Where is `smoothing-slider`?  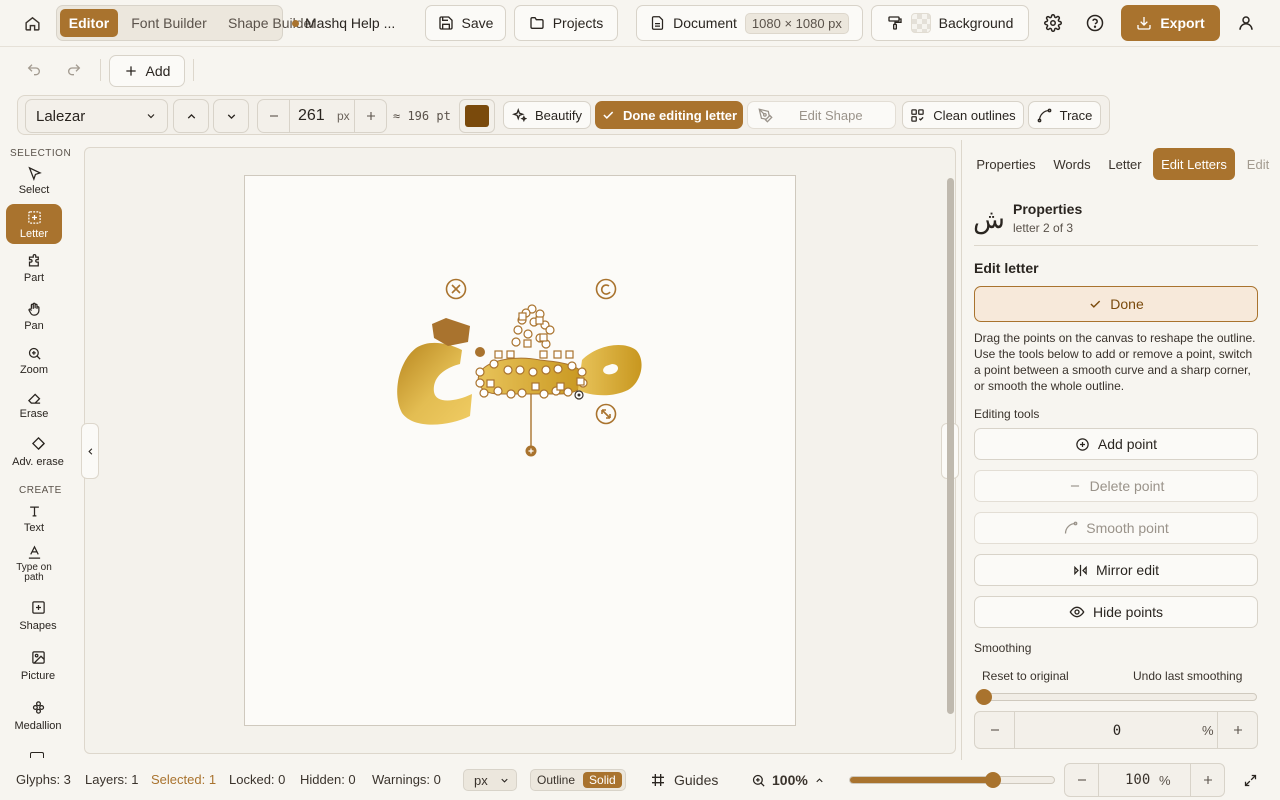
smoothing-slider is located at coordinates (1116, 697).